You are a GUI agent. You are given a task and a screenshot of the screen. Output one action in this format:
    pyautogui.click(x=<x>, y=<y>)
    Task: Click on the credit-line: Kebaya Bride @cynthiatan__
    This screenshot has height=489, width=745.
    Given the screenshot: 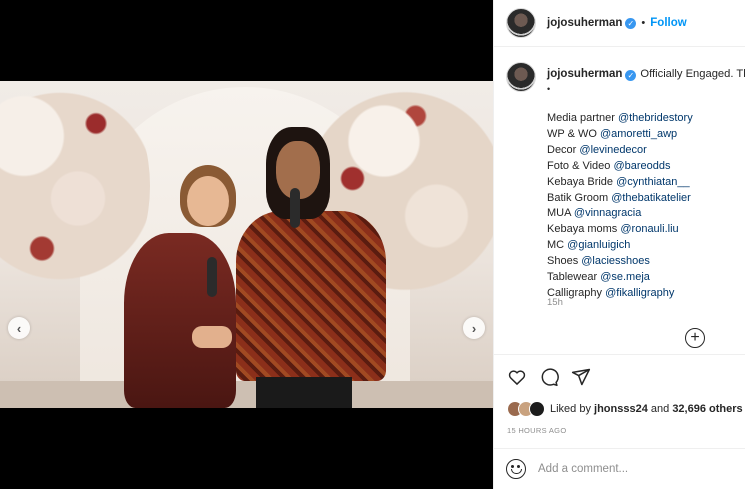 What is the action you would take?
    pyautogui.click(x=620, y=183)
    